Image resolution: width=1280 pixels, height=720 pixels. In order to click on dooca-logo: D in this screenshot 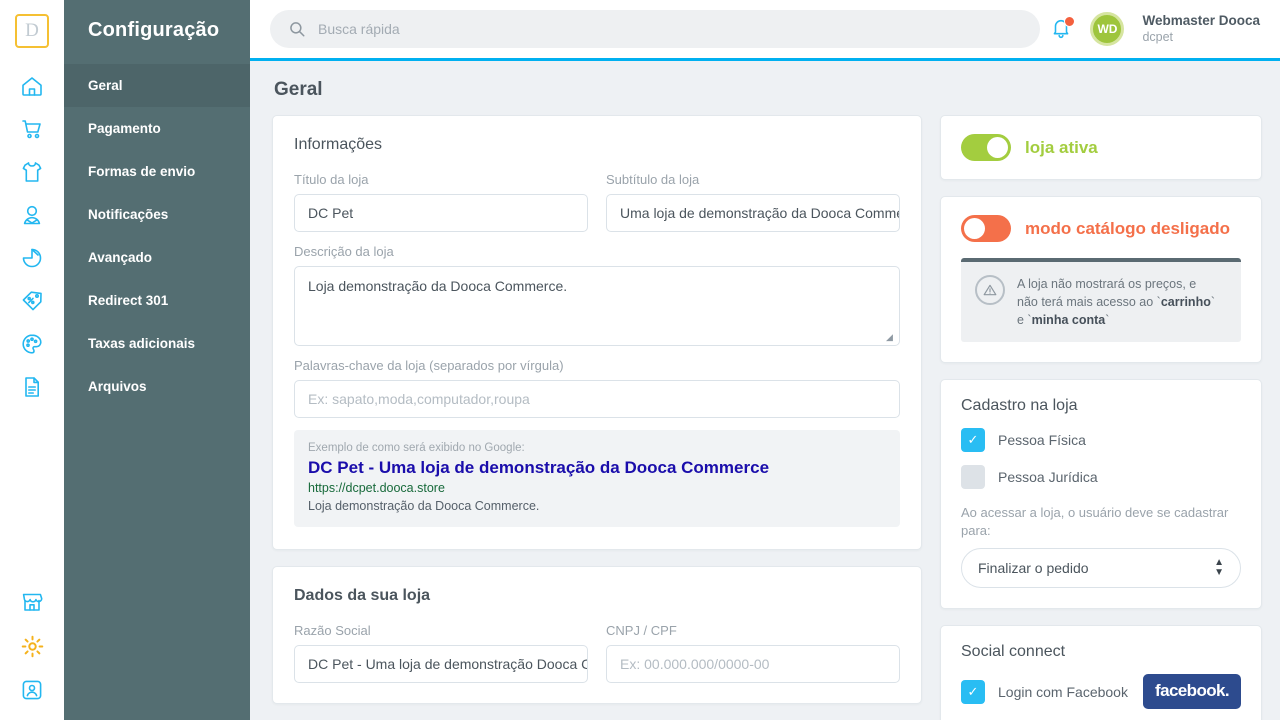, I will do `click(32, 31)`.